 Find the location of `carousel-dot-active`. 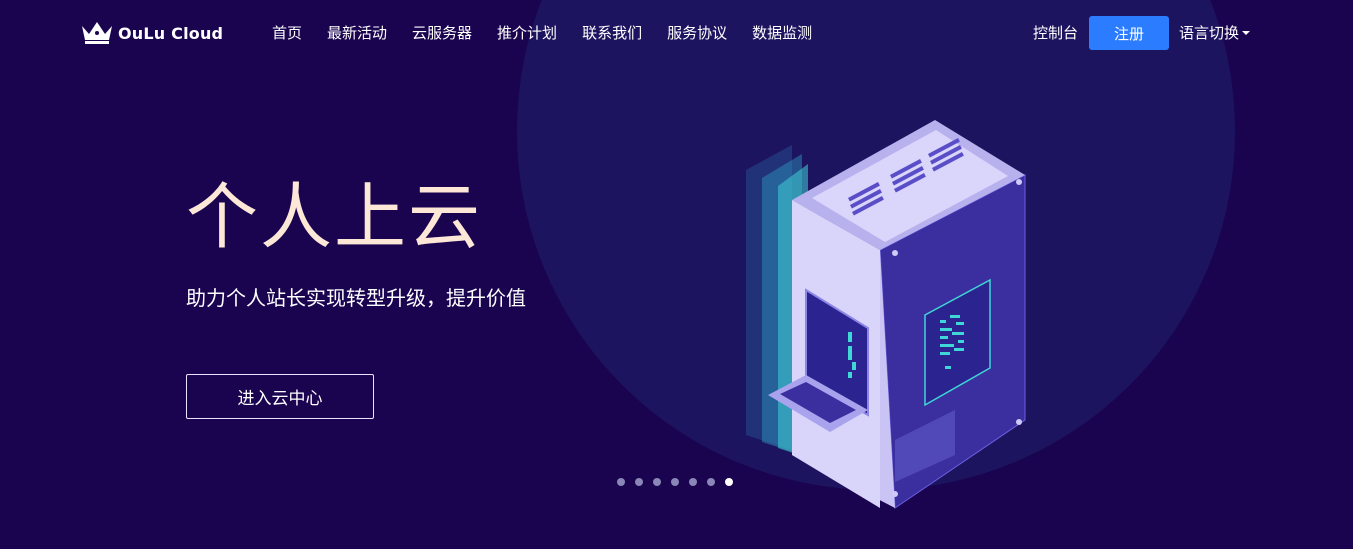

carousel-dot-active is located at coordinates (729, 482).